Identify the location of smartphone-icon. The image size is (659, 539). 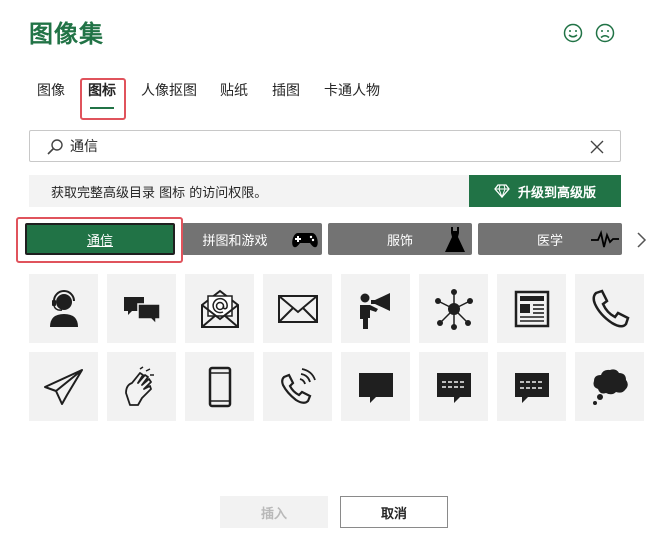
(219, 386).